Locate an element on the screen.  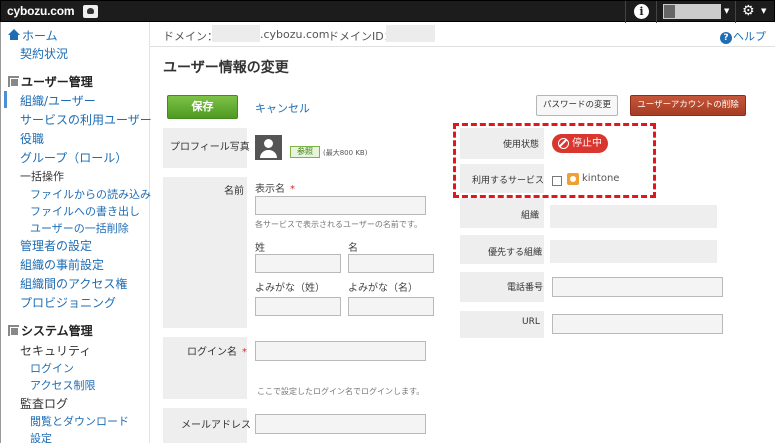
email-label: メールアドレス is located at coordinates (216, 425).